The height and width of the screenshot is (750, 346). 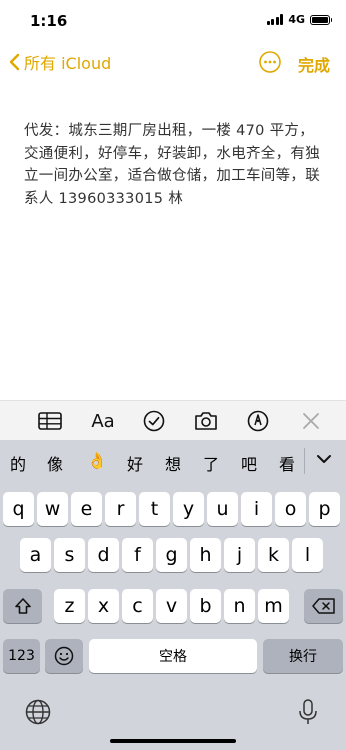 I want to click on candidate-word: 看, so click(x=287, y=463).